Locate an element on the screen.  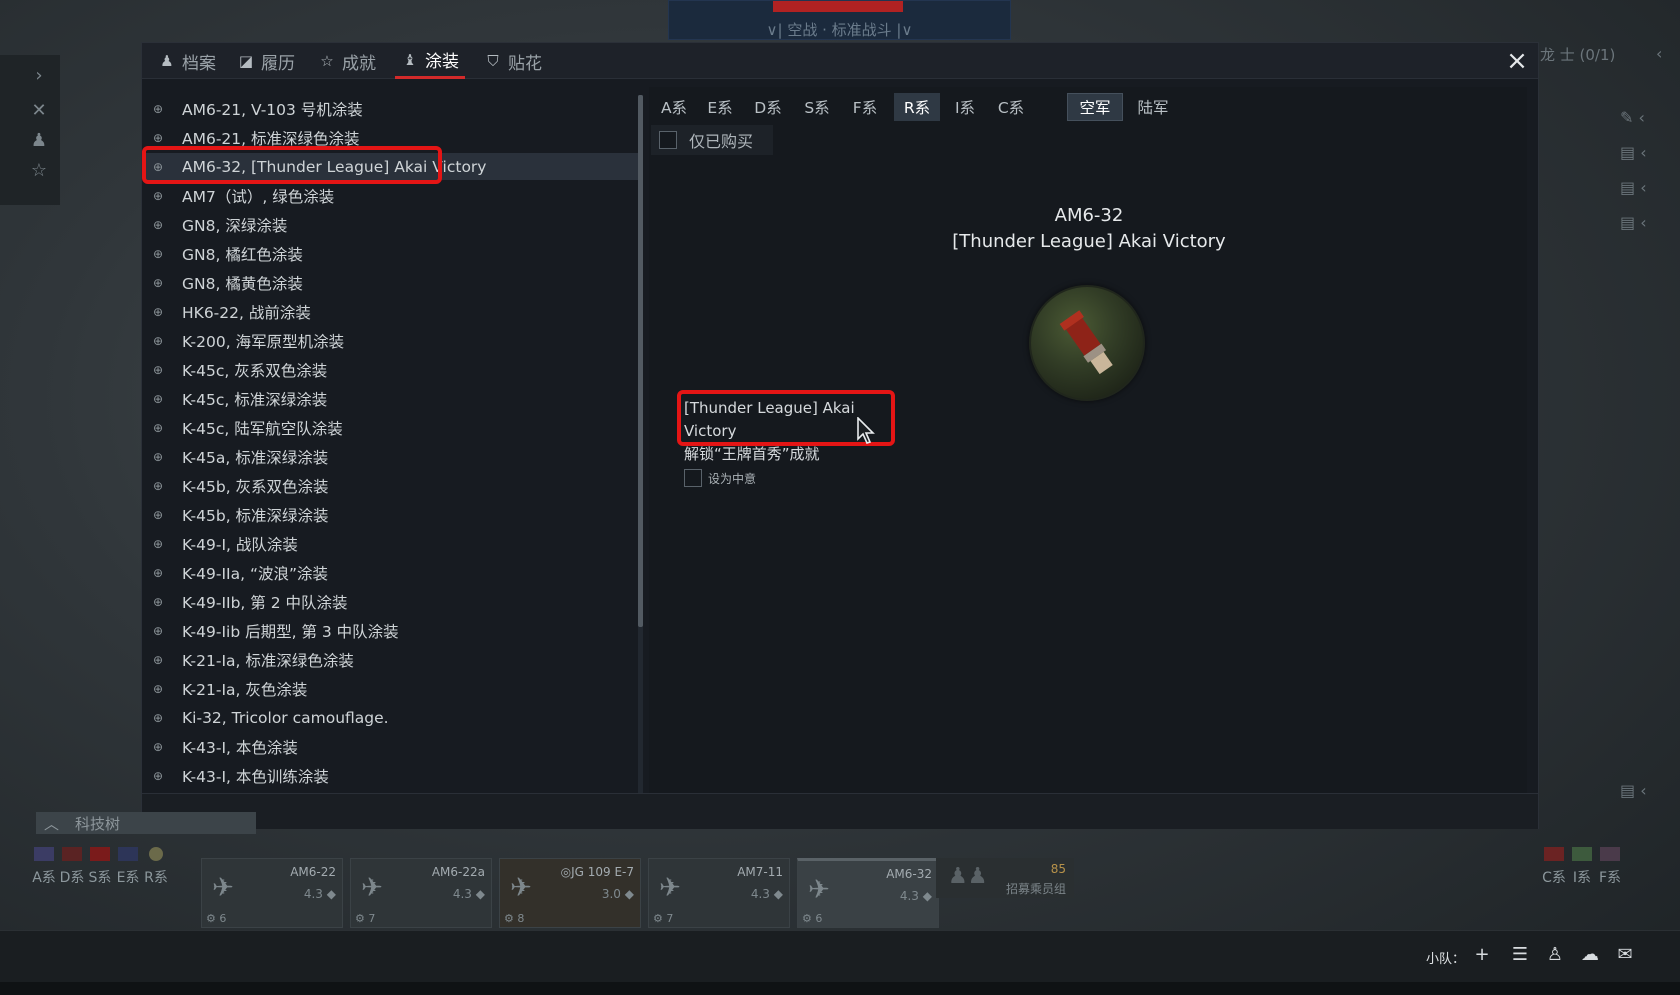
skin-list-item-label: K-49-IIb, 第 2 中队涂装 is located at coordinates (265, 602).